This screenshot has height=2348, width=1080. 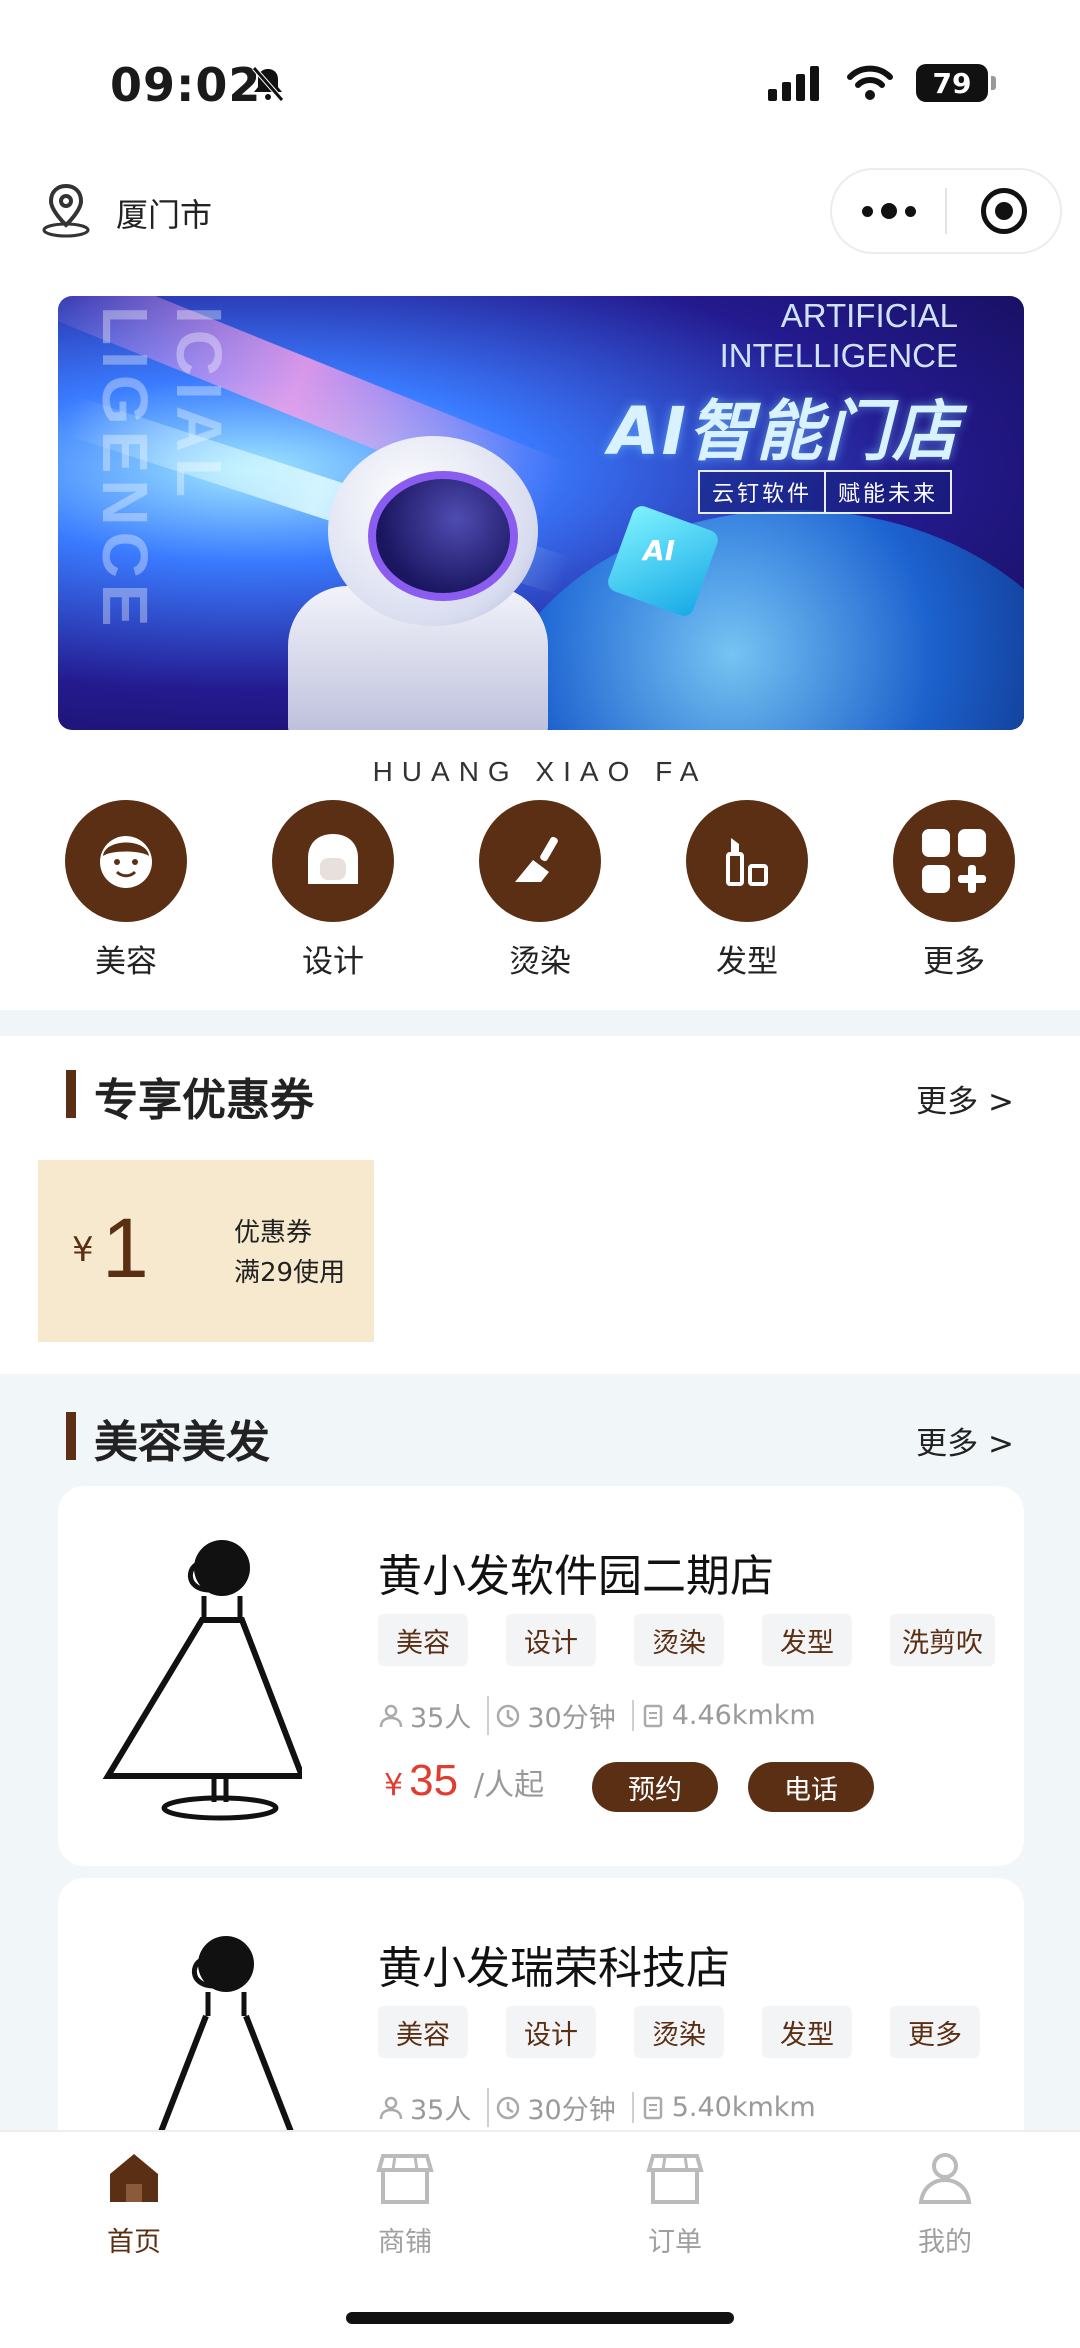 I want to click on miniprogram-capsule, so click(x=946, y=211).